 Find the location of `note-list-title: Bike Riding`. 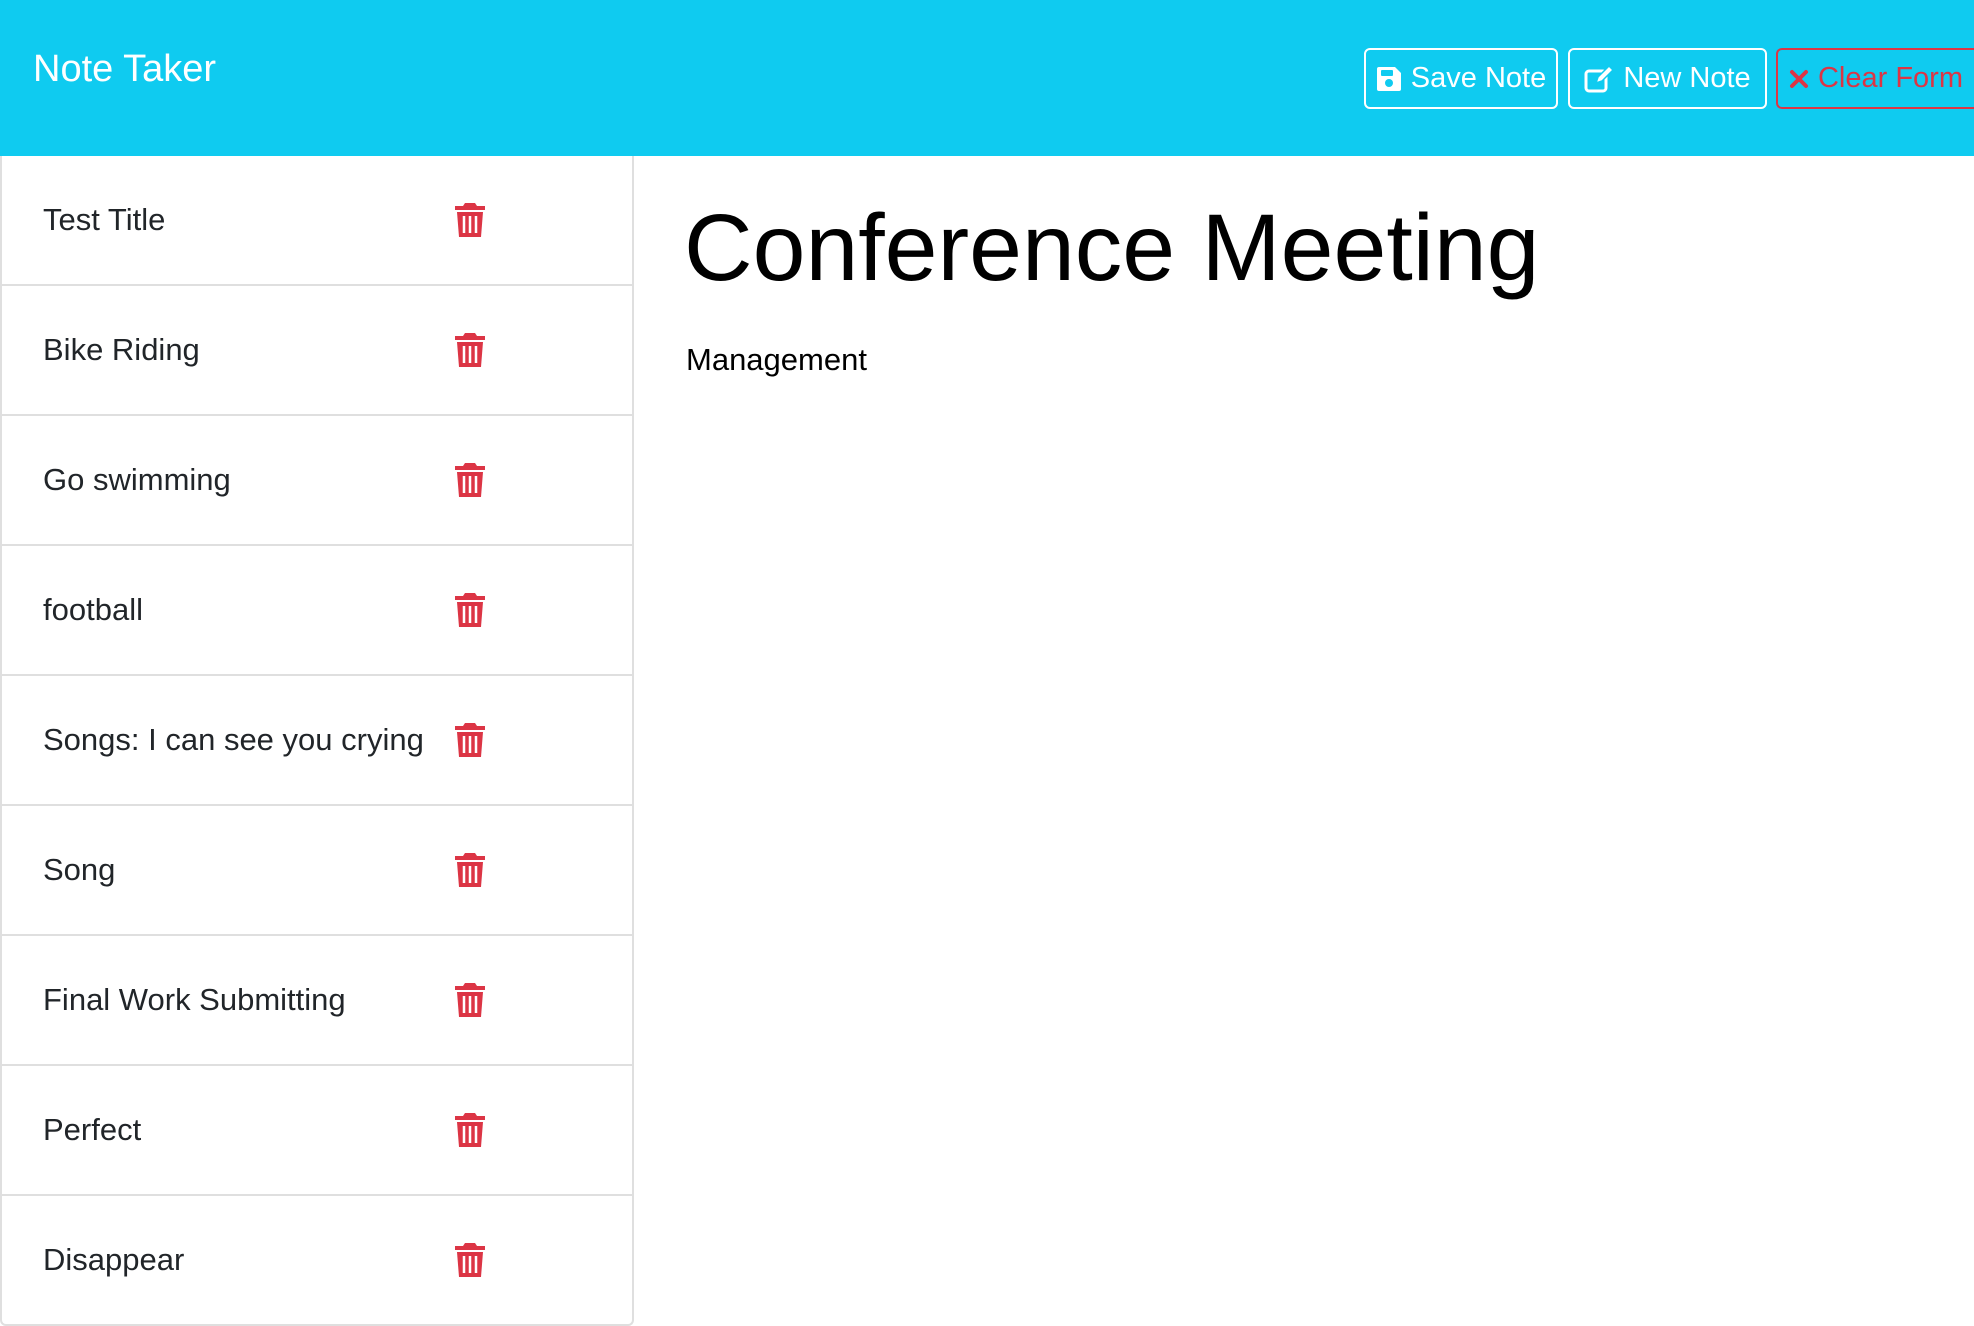

note-list-title: Bike Riding is located at coordinates (121, 350).